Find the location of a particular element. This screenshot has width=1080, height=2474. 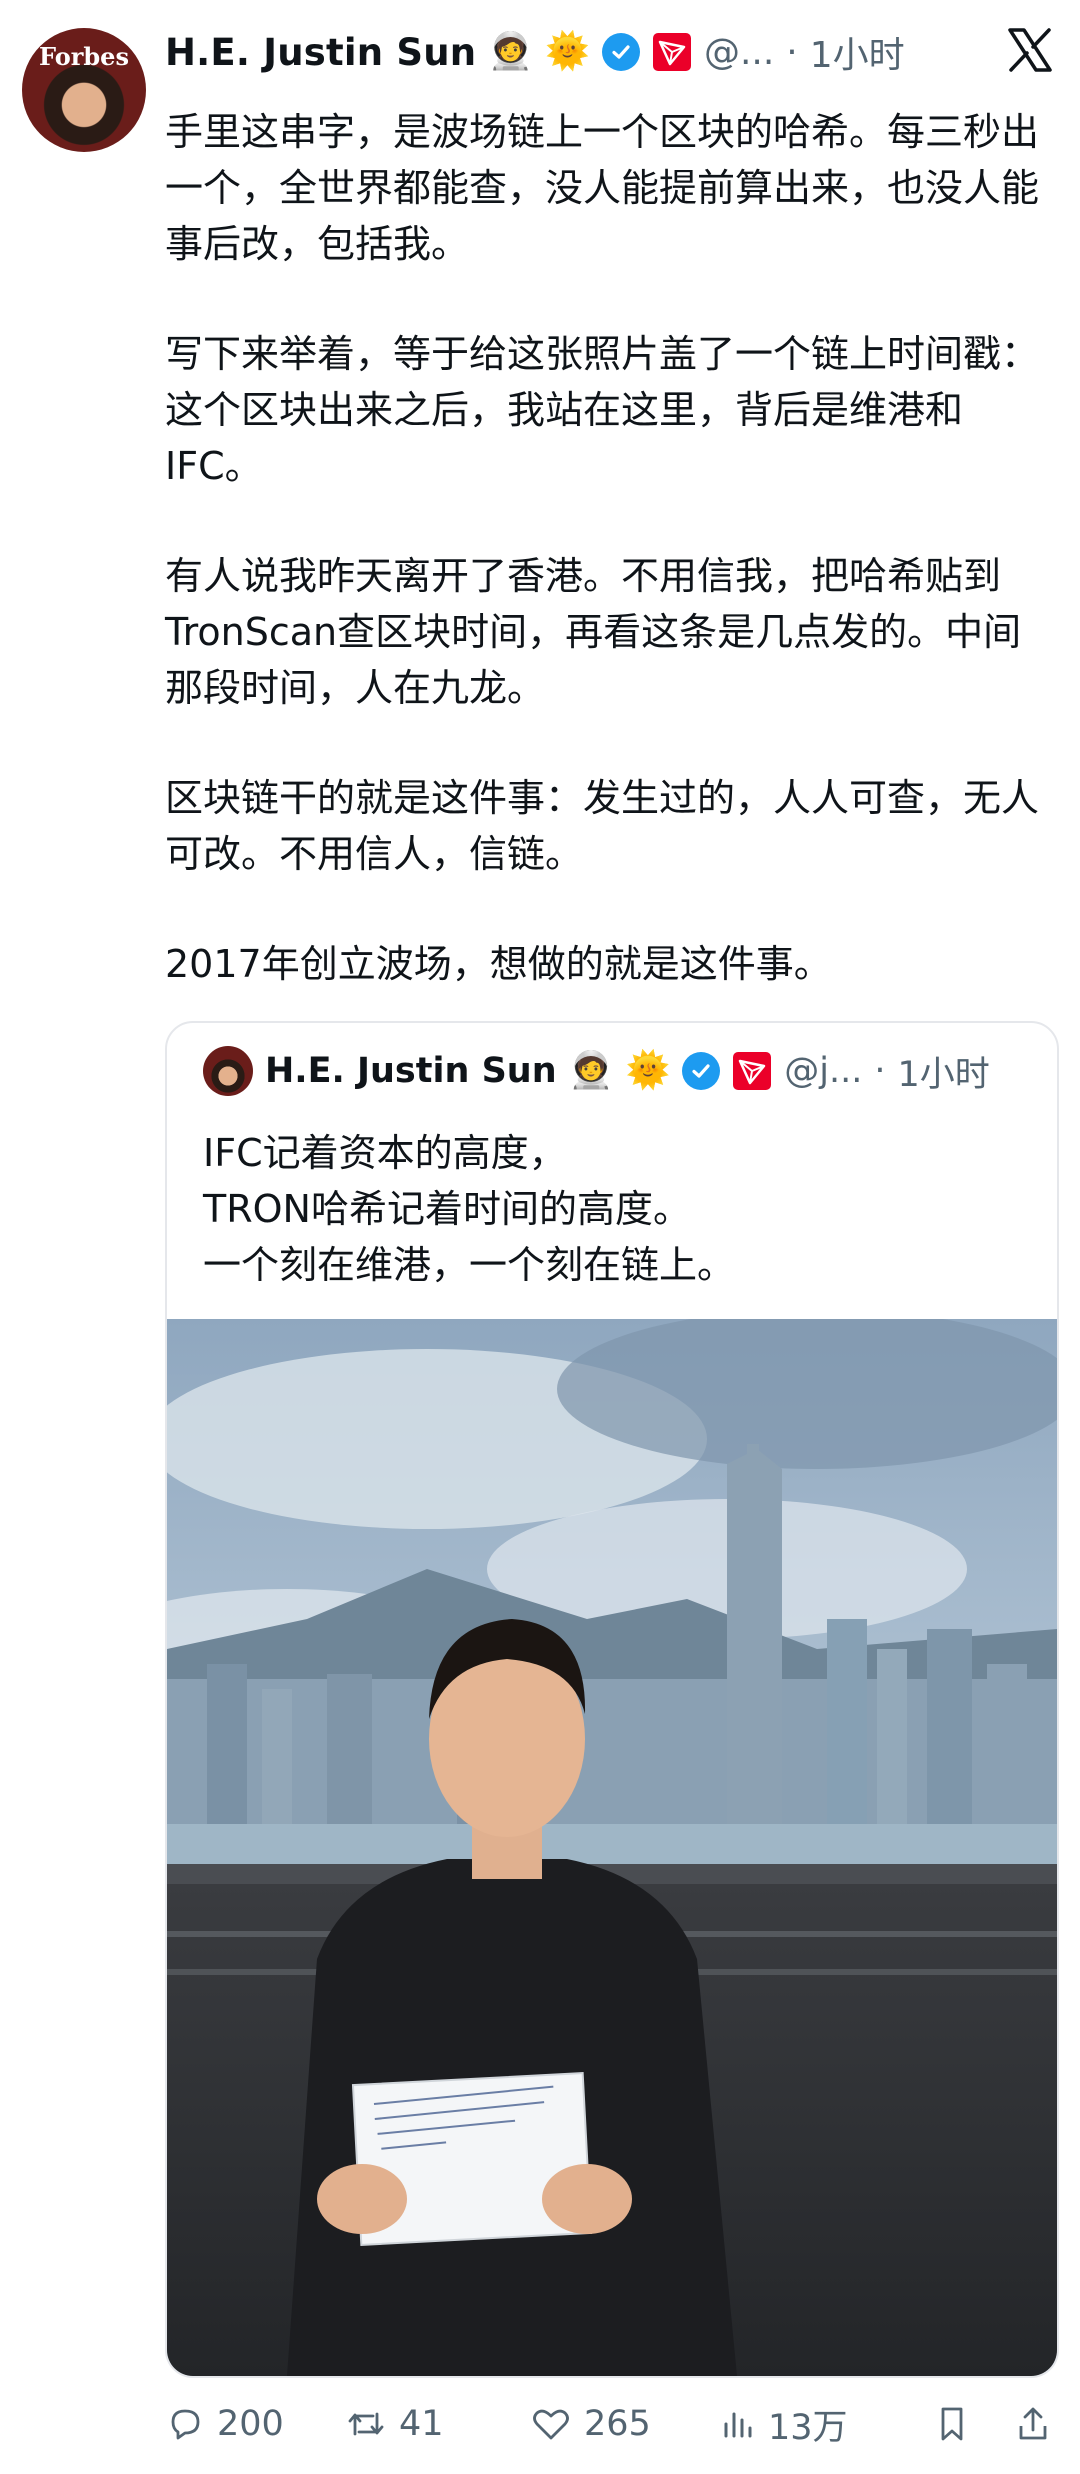

views-button: 13万 is located at coordinates (827, 2424).